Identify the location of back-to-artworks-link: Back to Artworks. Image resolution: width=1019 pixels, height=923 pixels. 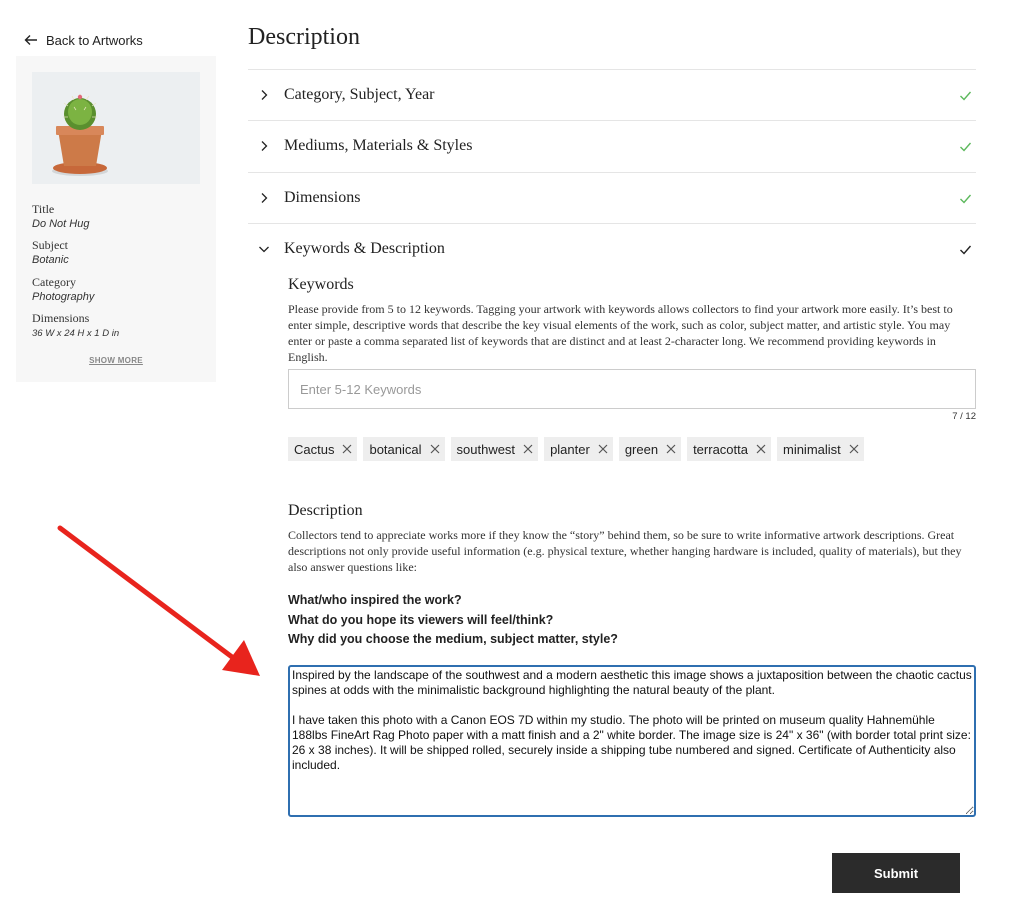
(83, 40).